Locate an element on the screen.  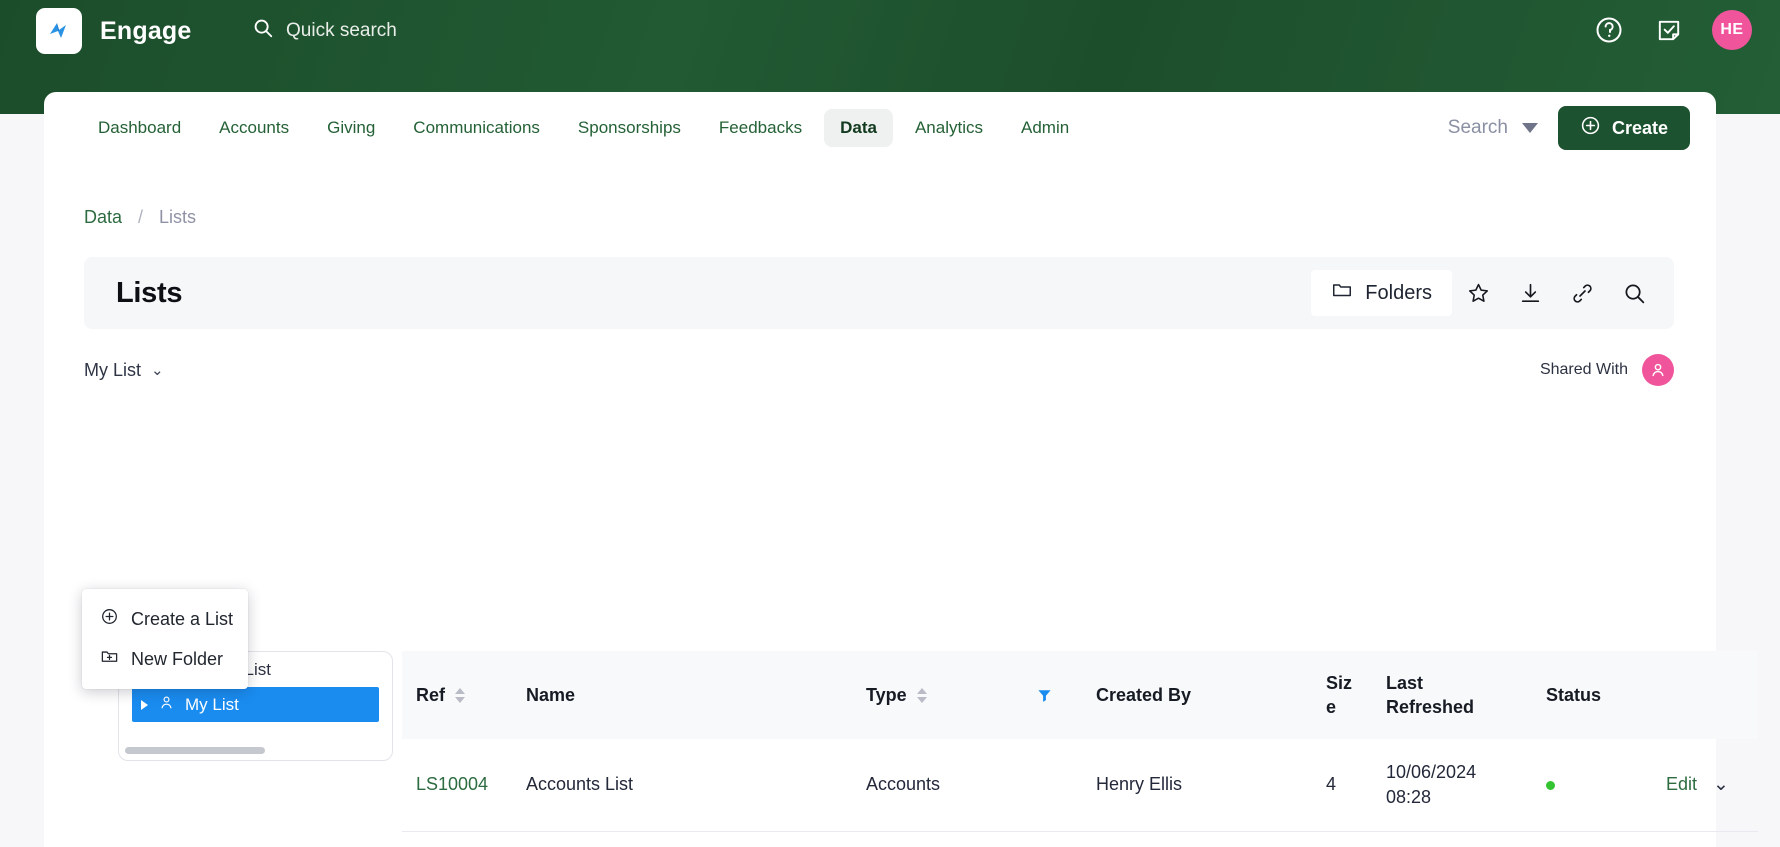
nav-item-accounts: Accounts is located at coordinates (254, 128).